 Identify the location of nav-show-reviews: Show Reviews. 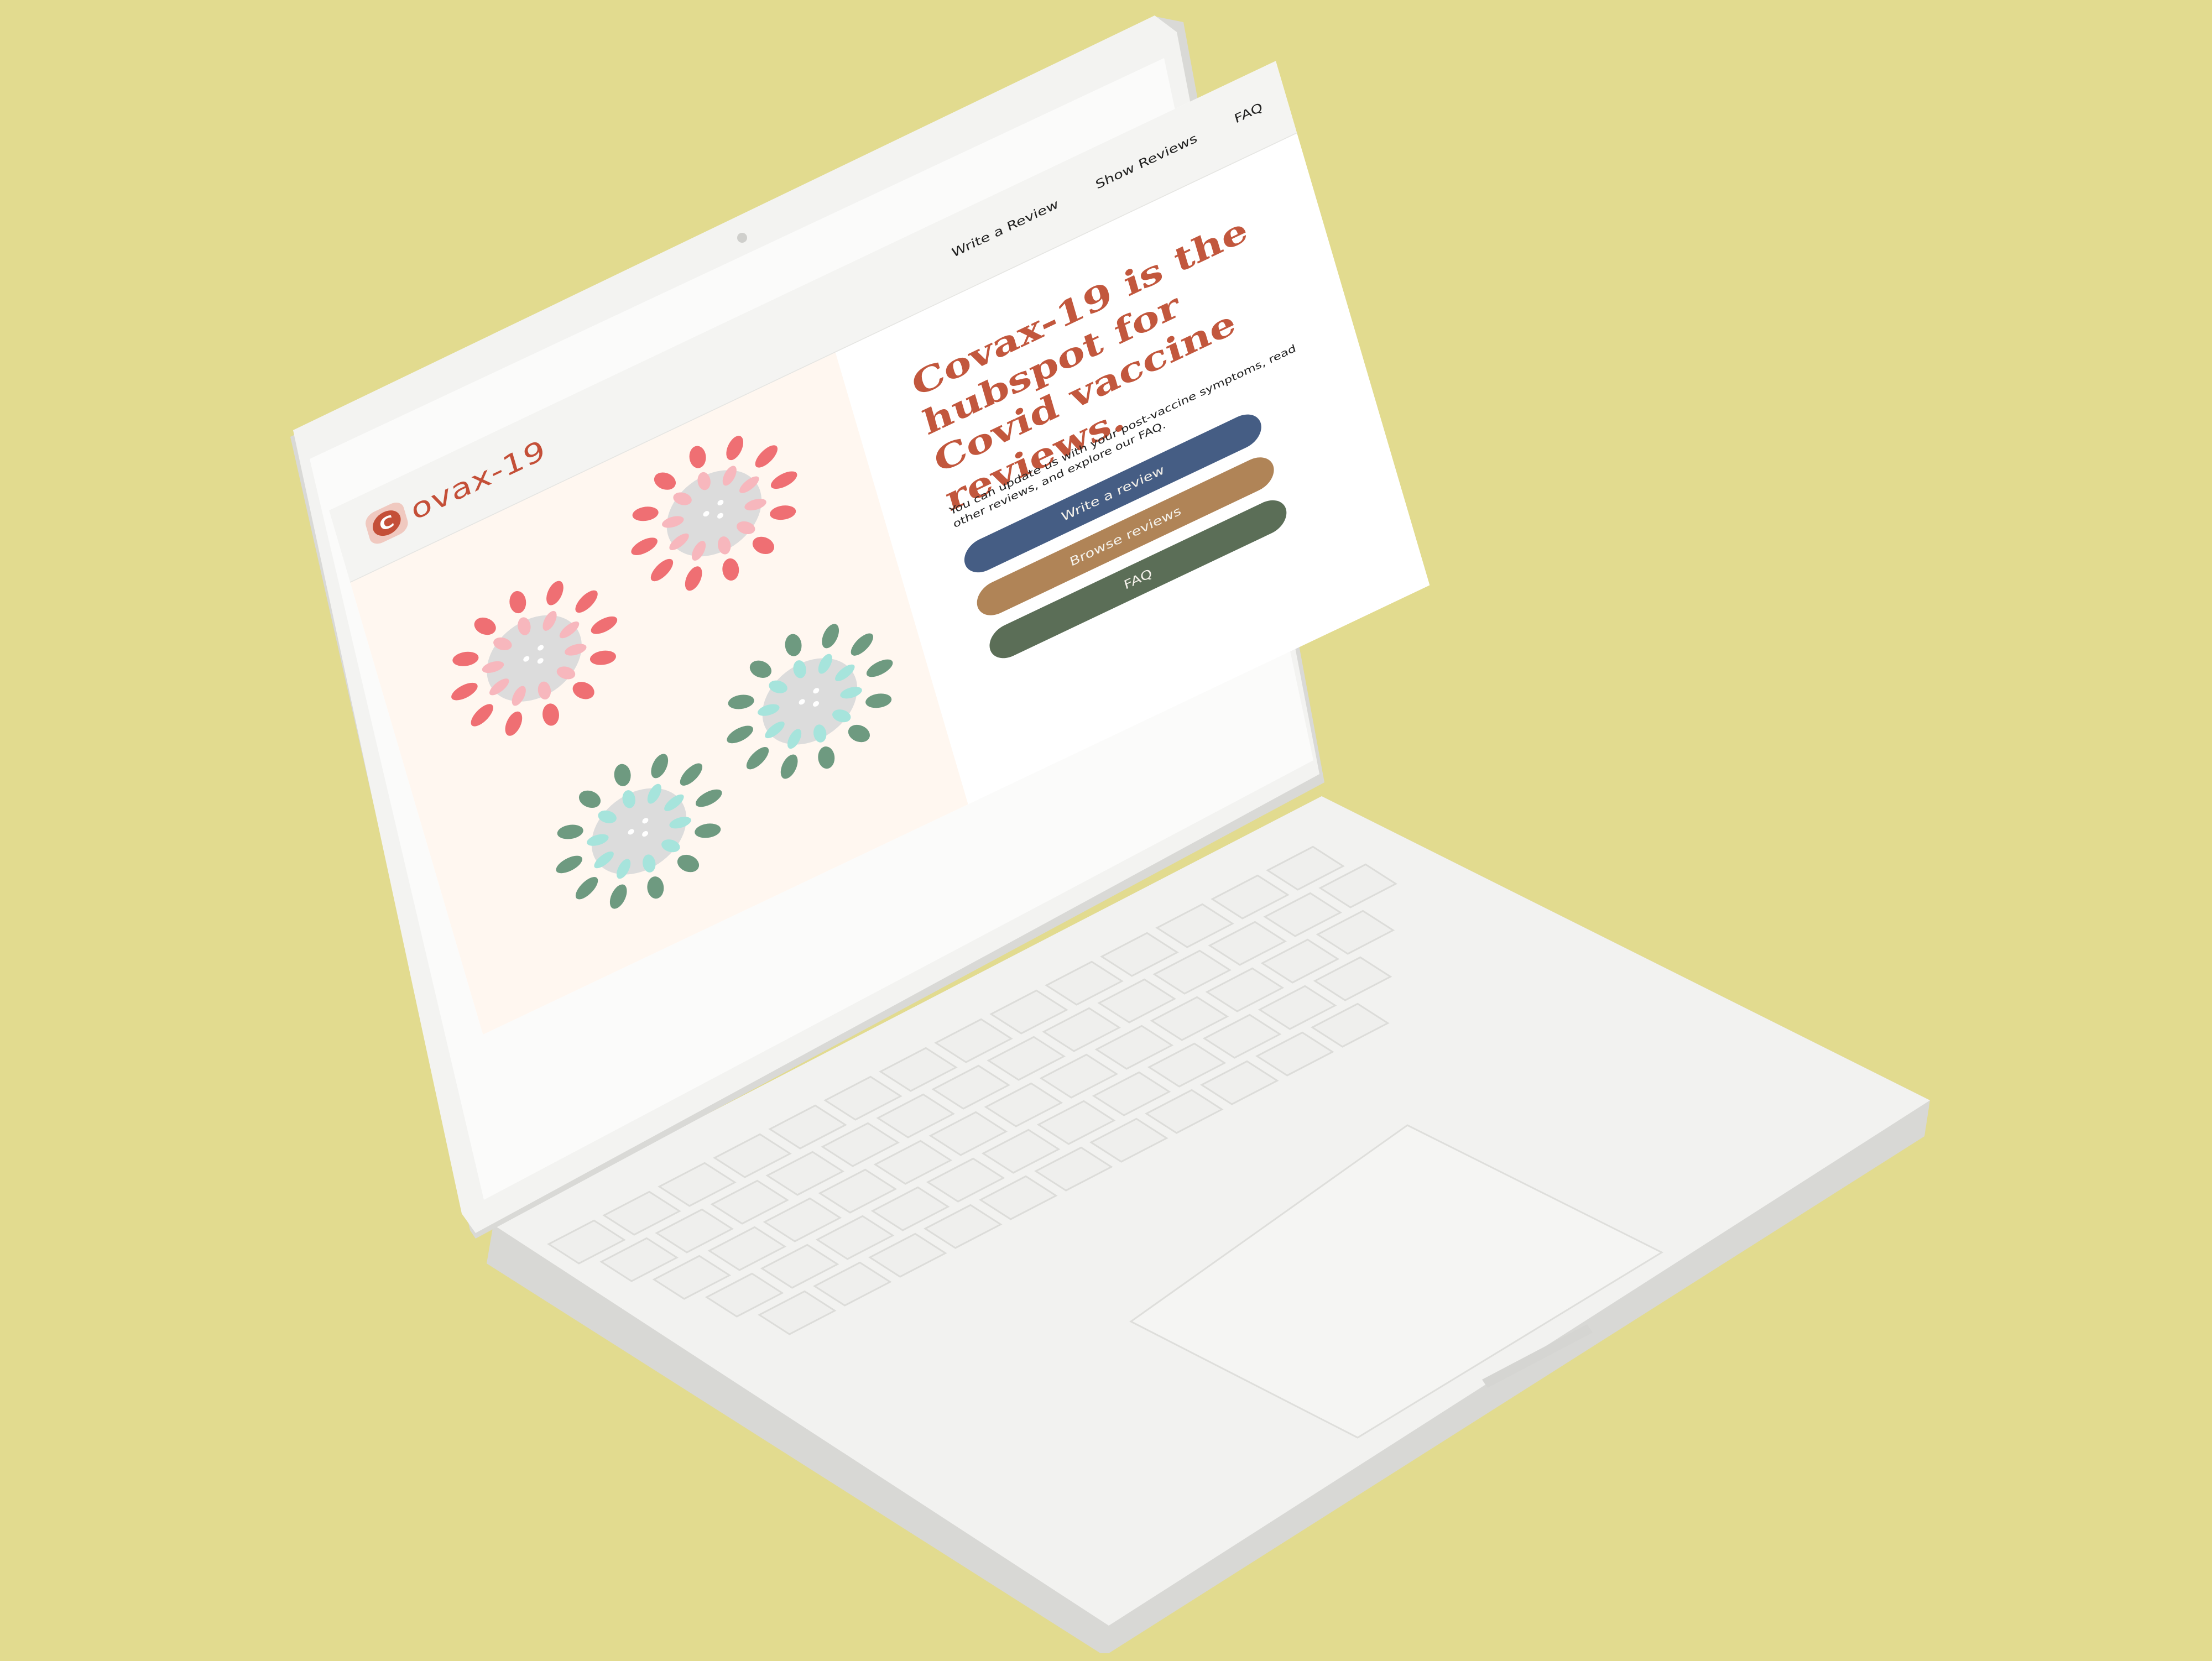
(1146, 161).